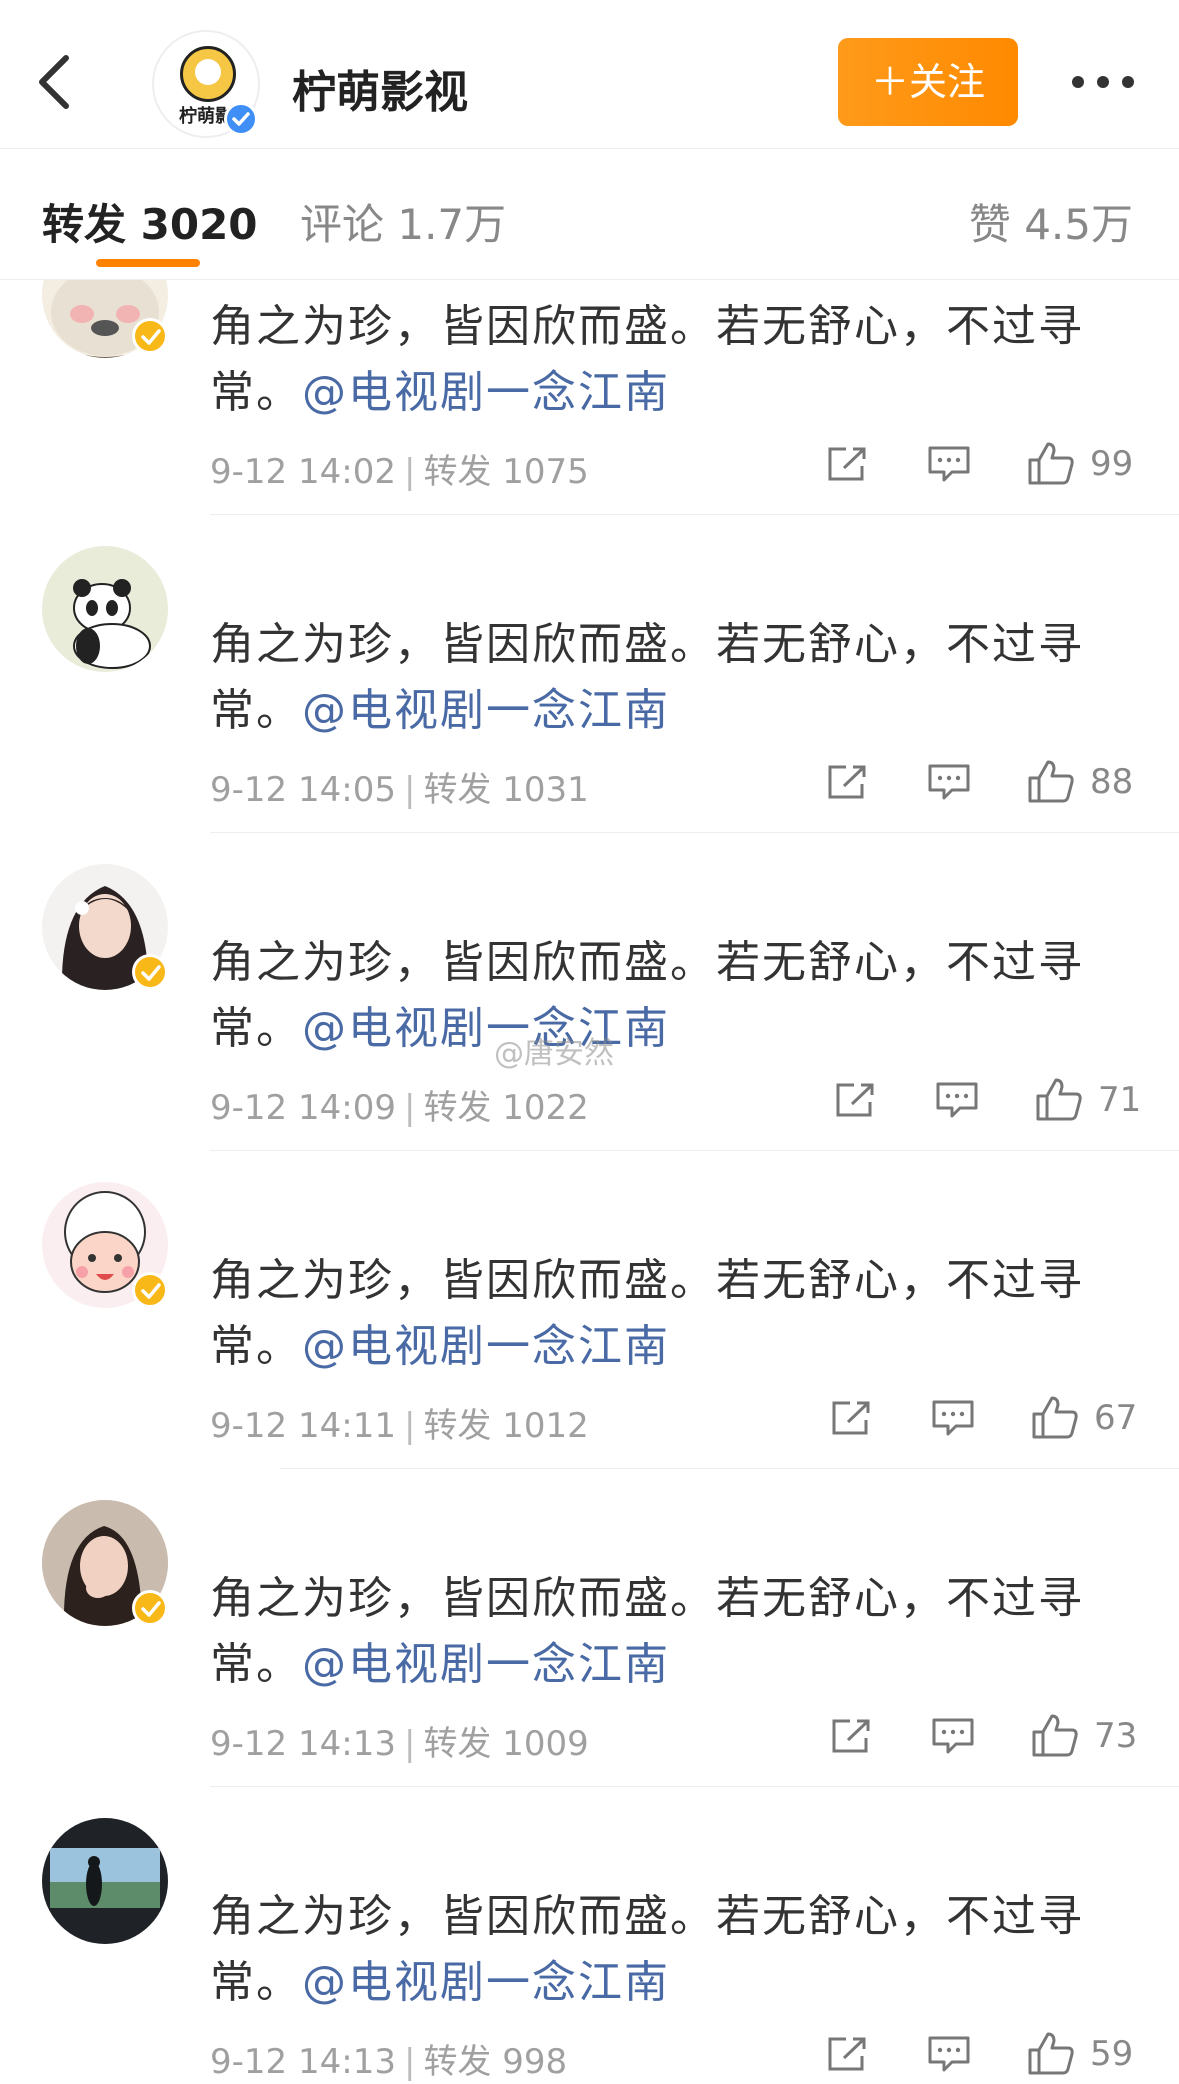  What do you see at coordinates (1112, 464) in the screenshot?
I see `like-count: 99` at bounding box center [1112, 464].